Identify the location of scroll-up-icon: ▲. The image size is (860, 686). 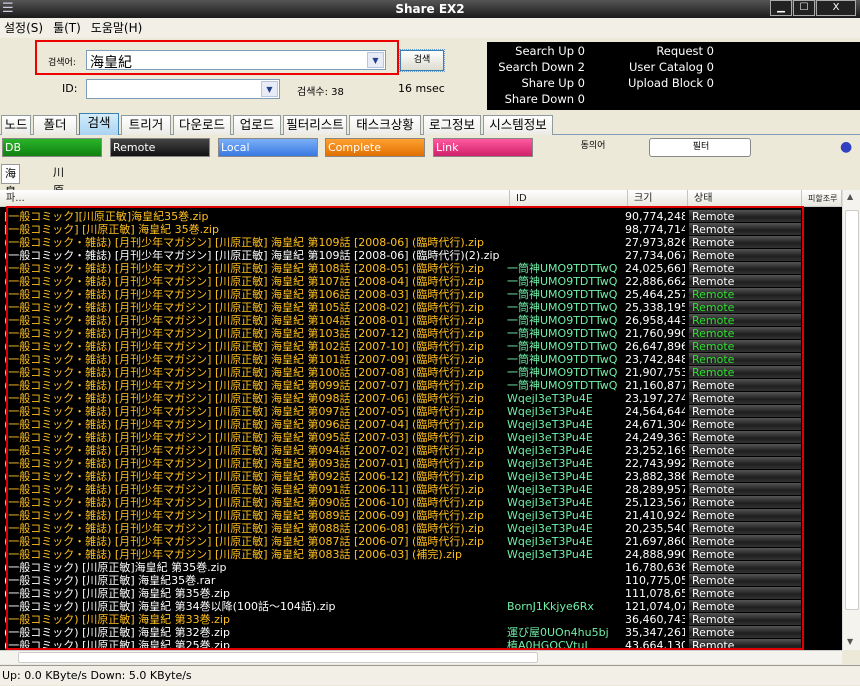
(850, 196).